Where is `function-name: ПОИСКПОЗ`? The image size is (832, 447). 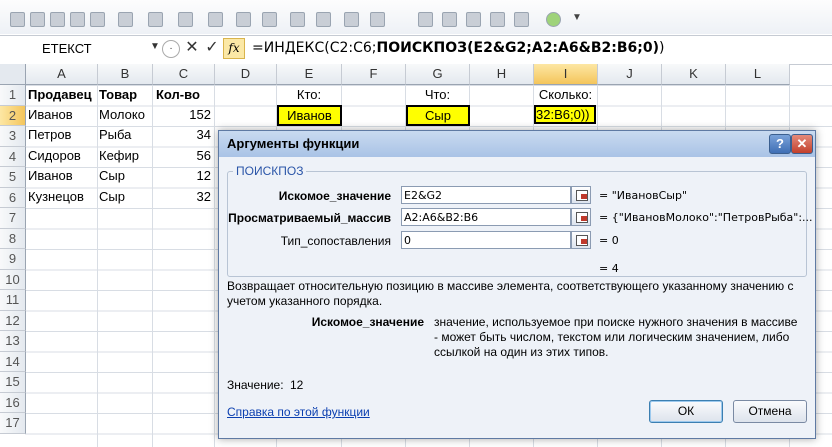
function-name: ПОИСКПОЗ is located at coordinates (270, 171).